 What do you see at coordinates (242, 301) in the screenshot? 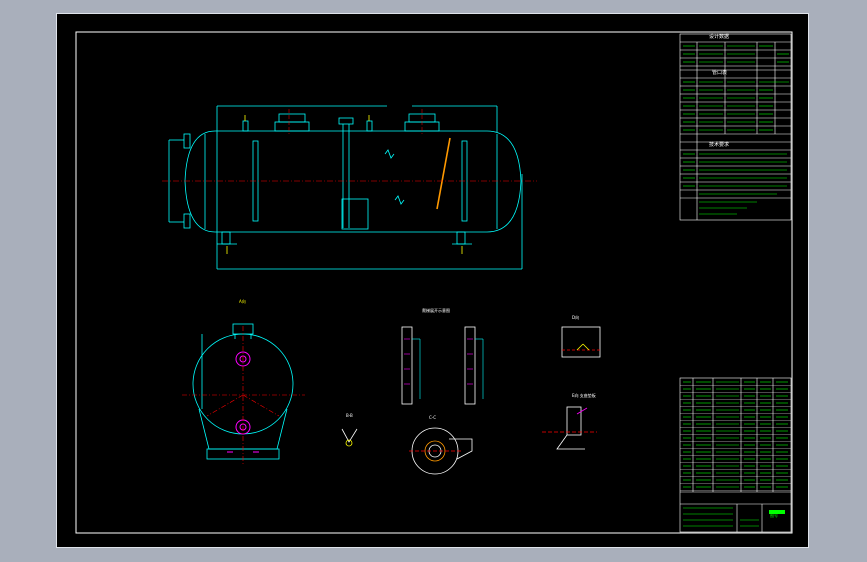
I see `end-view-label: A向` at bounding box center [242, 301].